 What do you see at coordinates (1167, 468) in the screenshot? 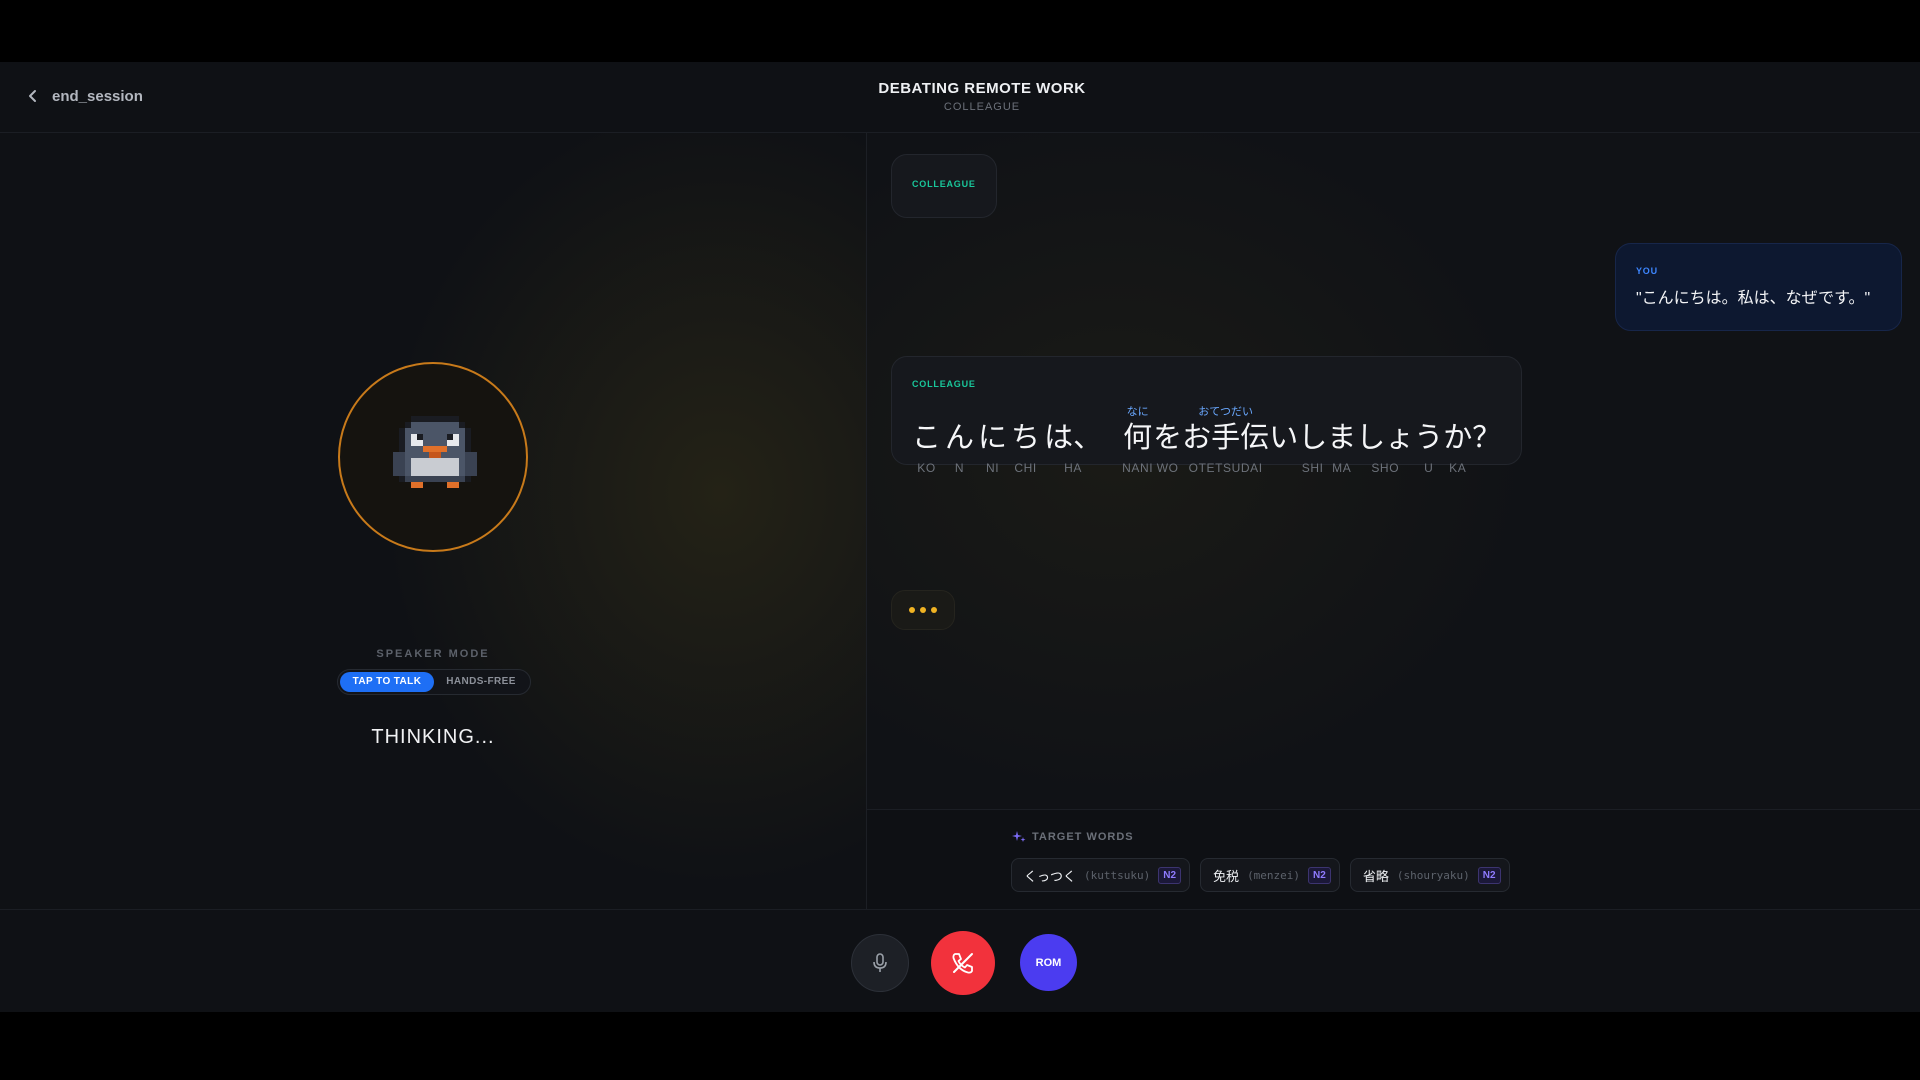
I see `romaji: WO` at bounding box center [1167, 468].